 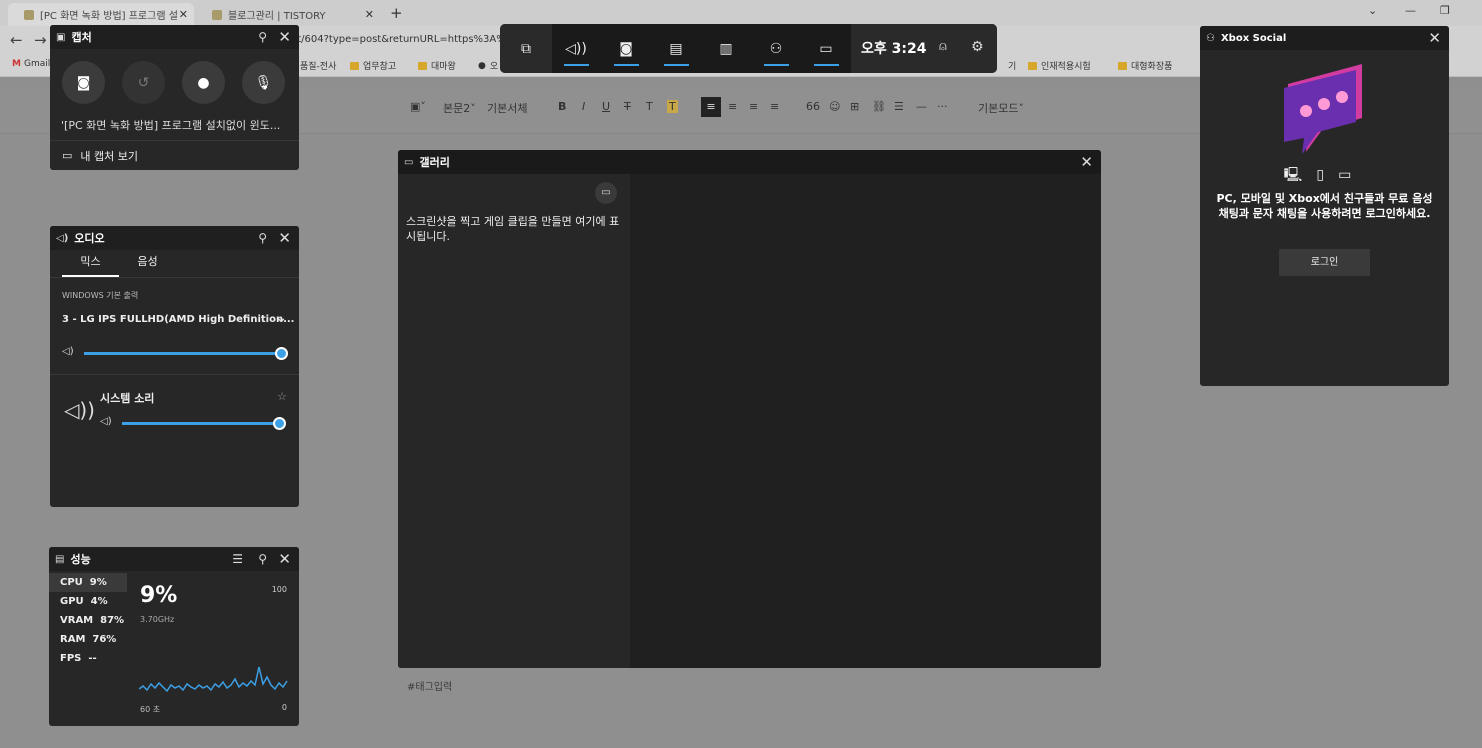 I want to click on tab-search-icon: ⌄, so click(x=1372, y=10).